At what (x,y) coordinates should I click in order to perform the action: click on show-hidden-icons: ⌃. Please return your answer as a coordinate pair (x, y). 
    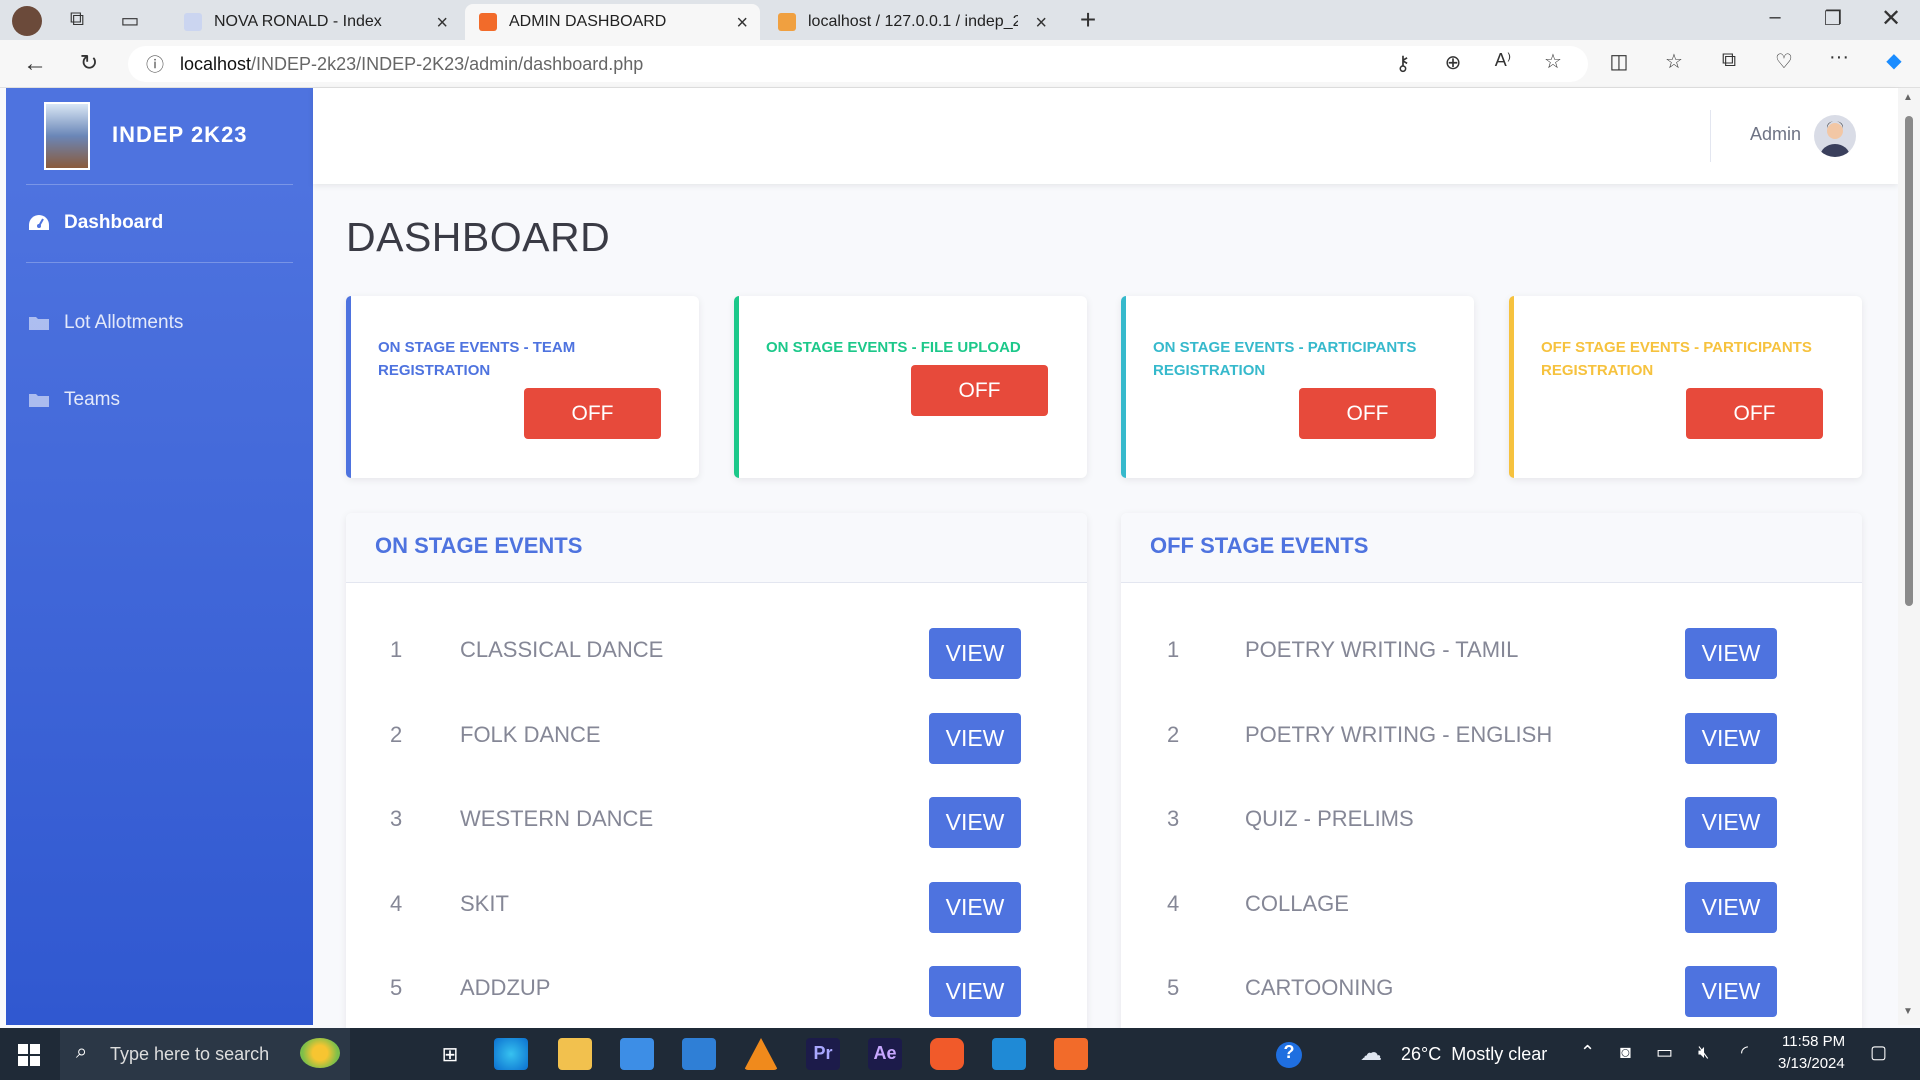
    Looking at the image, I should click on (1587, 1052).